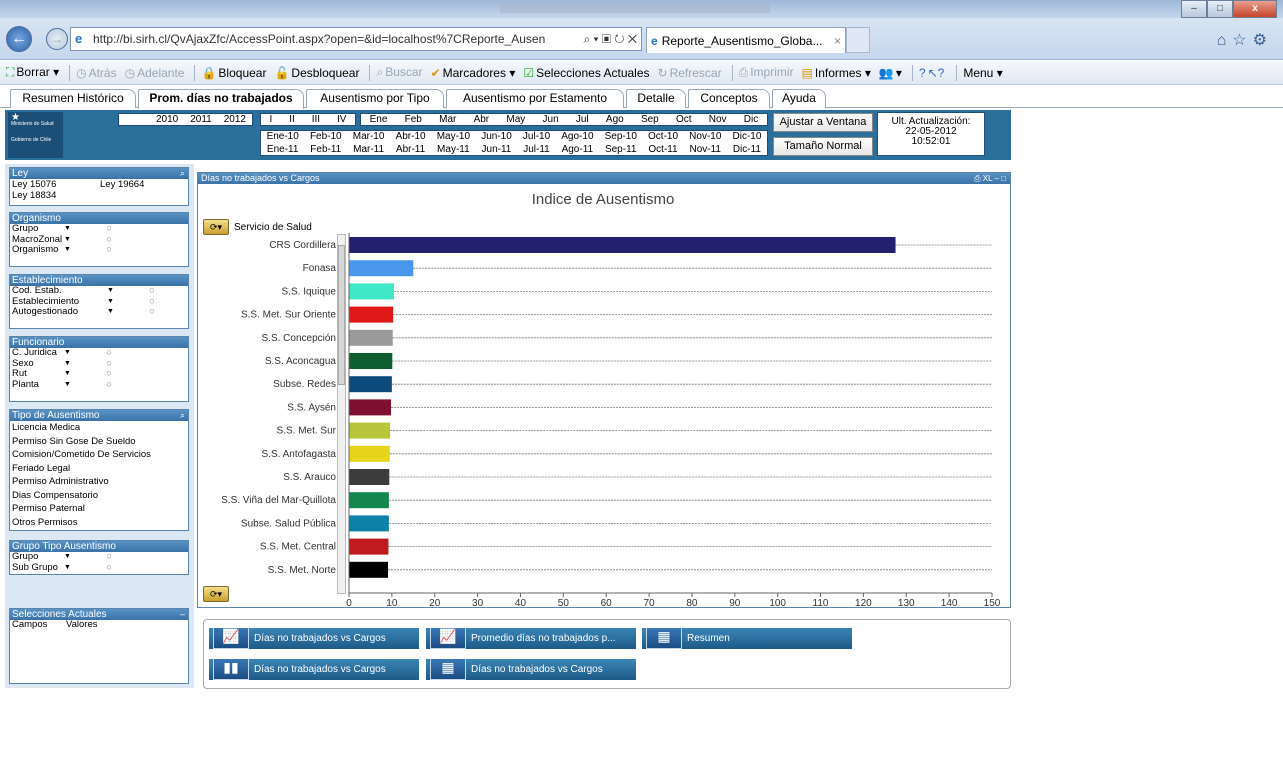  Describe the element at coordinates (99, 455) in the screenshot. I see `list-item: Comision/Cometido De Servicios` at that location.